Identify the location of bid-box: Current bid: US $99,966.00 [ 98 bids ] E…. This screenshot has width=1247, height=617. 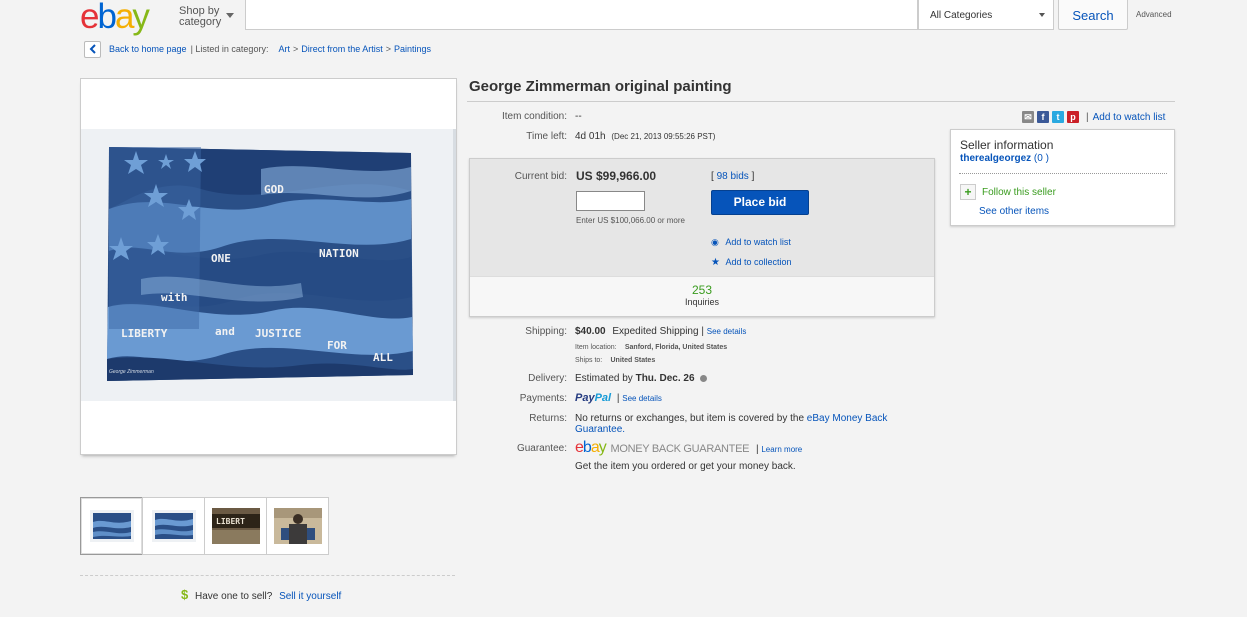
(702, 237).